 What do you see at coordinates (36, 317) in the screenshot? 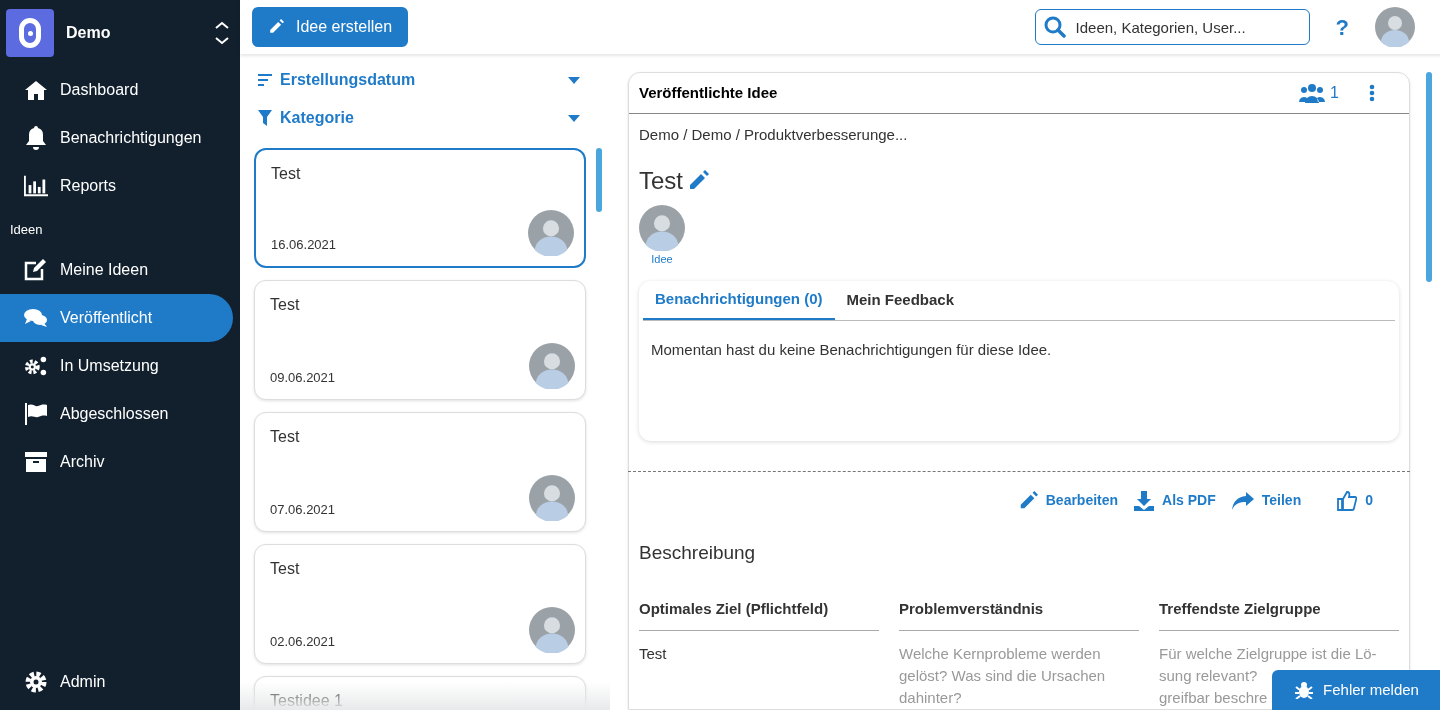
I see `chat-icon` at bounding box center [36, 317].